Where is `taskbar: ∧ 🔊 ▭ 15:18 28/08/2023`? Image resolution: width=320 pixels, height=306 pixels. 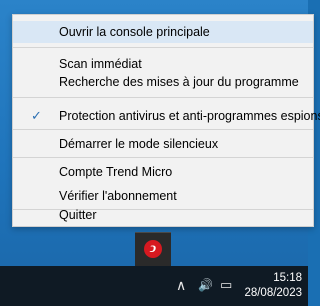 taskbar: ∧ 🔊 ▭ 15:18 28/08/2023 is located at coordinates (154, 286).